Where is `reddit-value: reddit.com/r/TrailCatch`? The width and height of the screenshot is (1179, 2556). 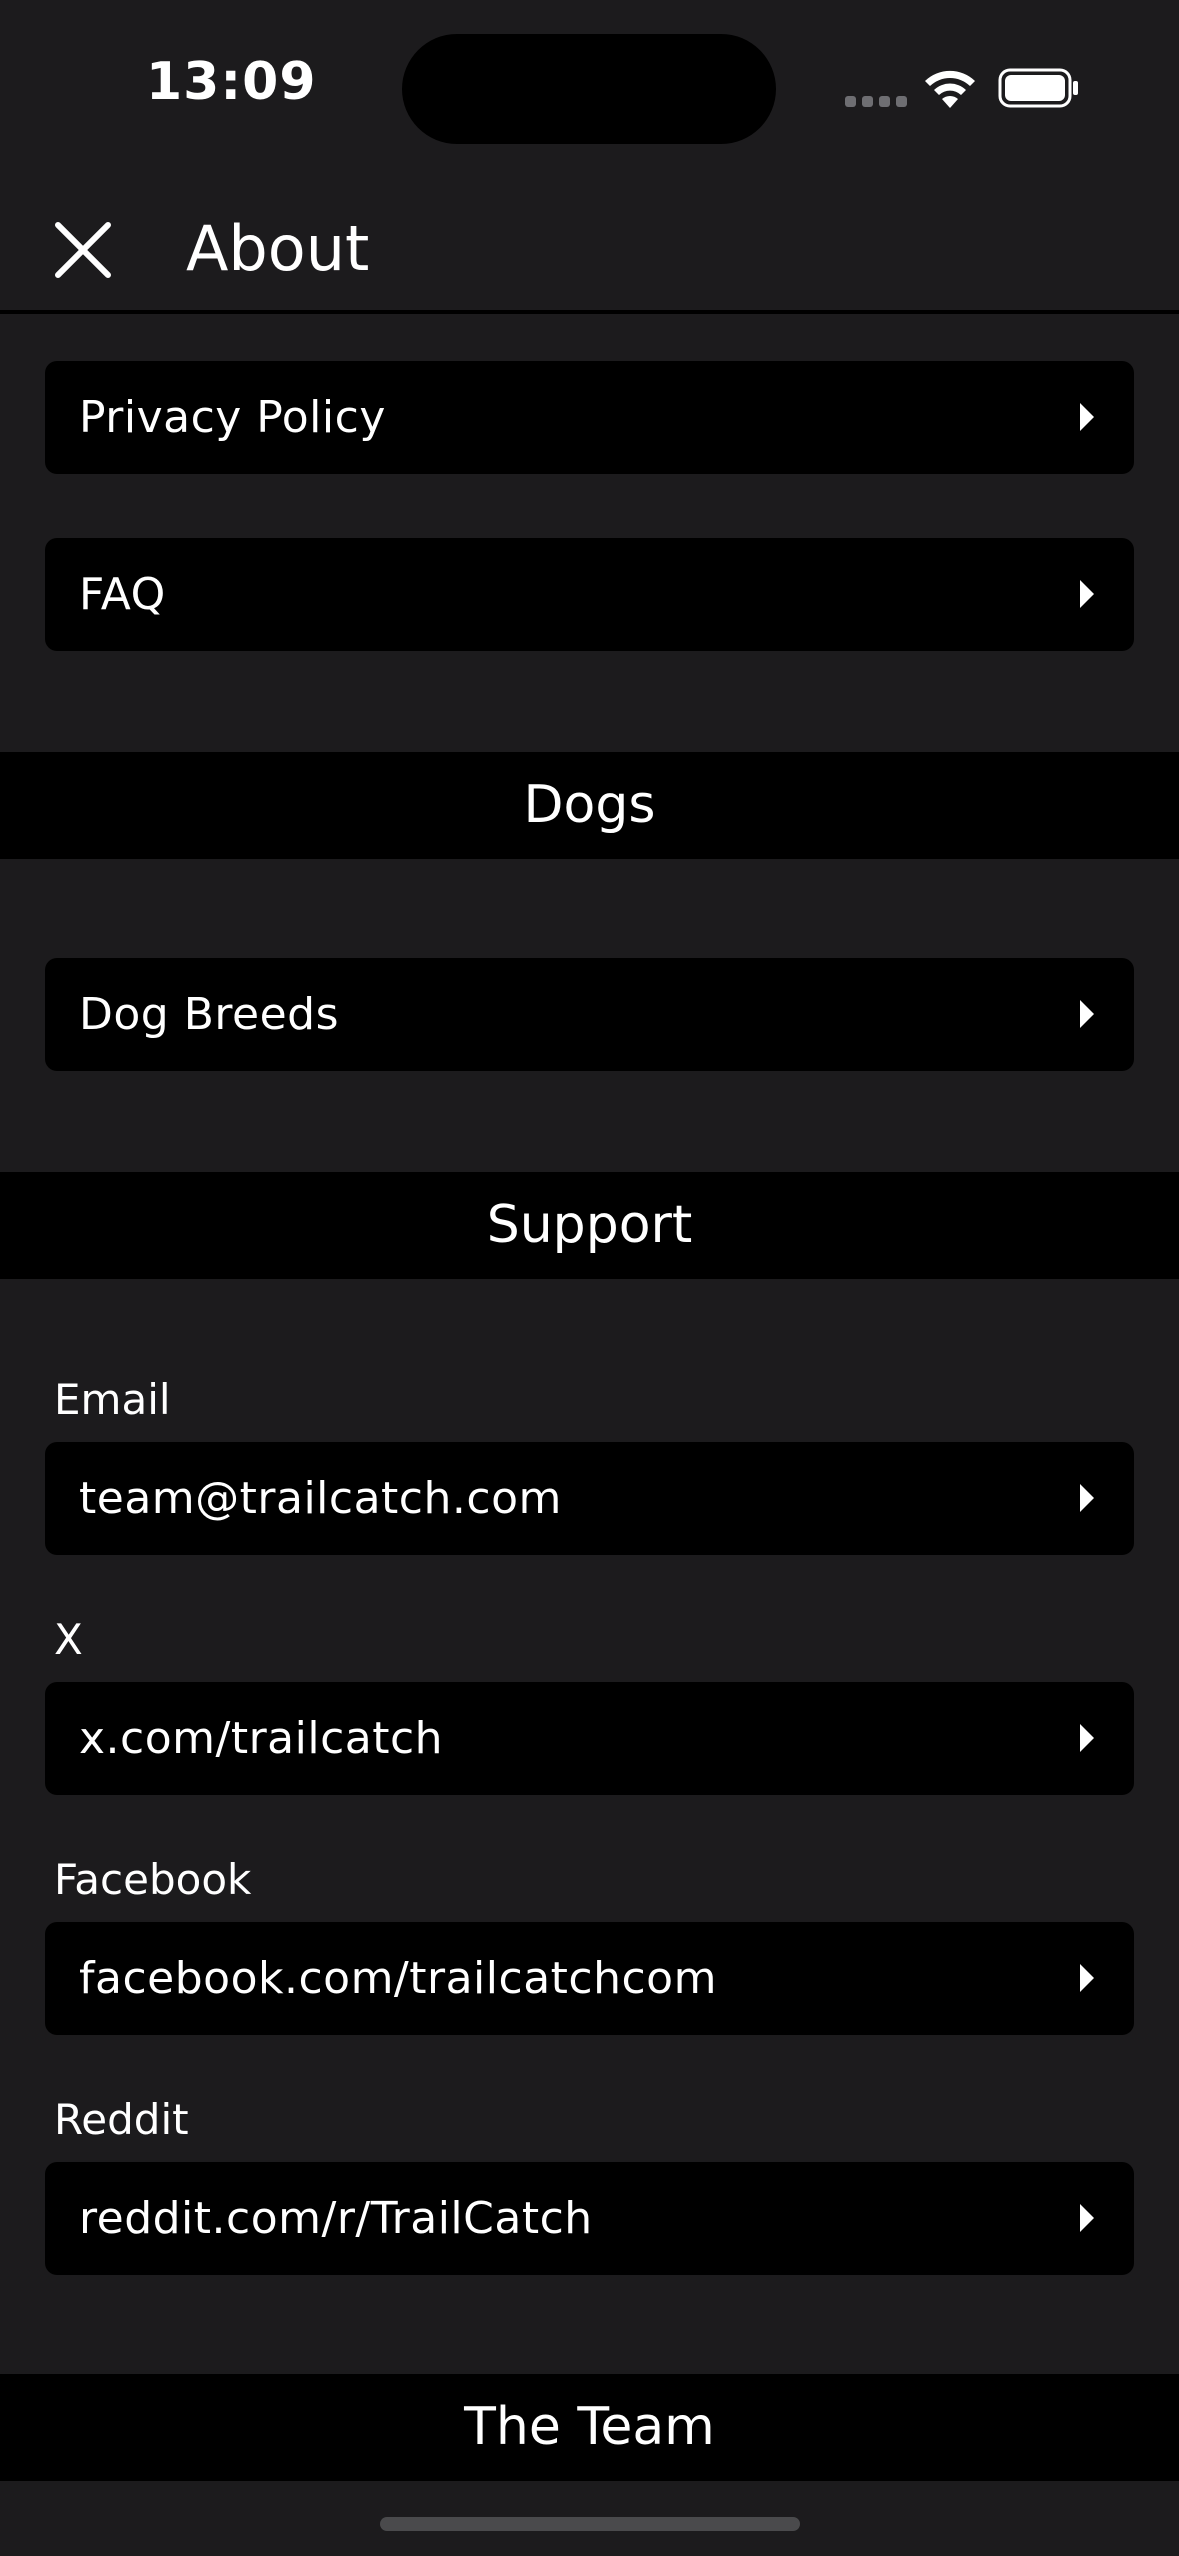
reddit-value: reddit.com/r/TrailCatch is located at coordinates (336, 2218).